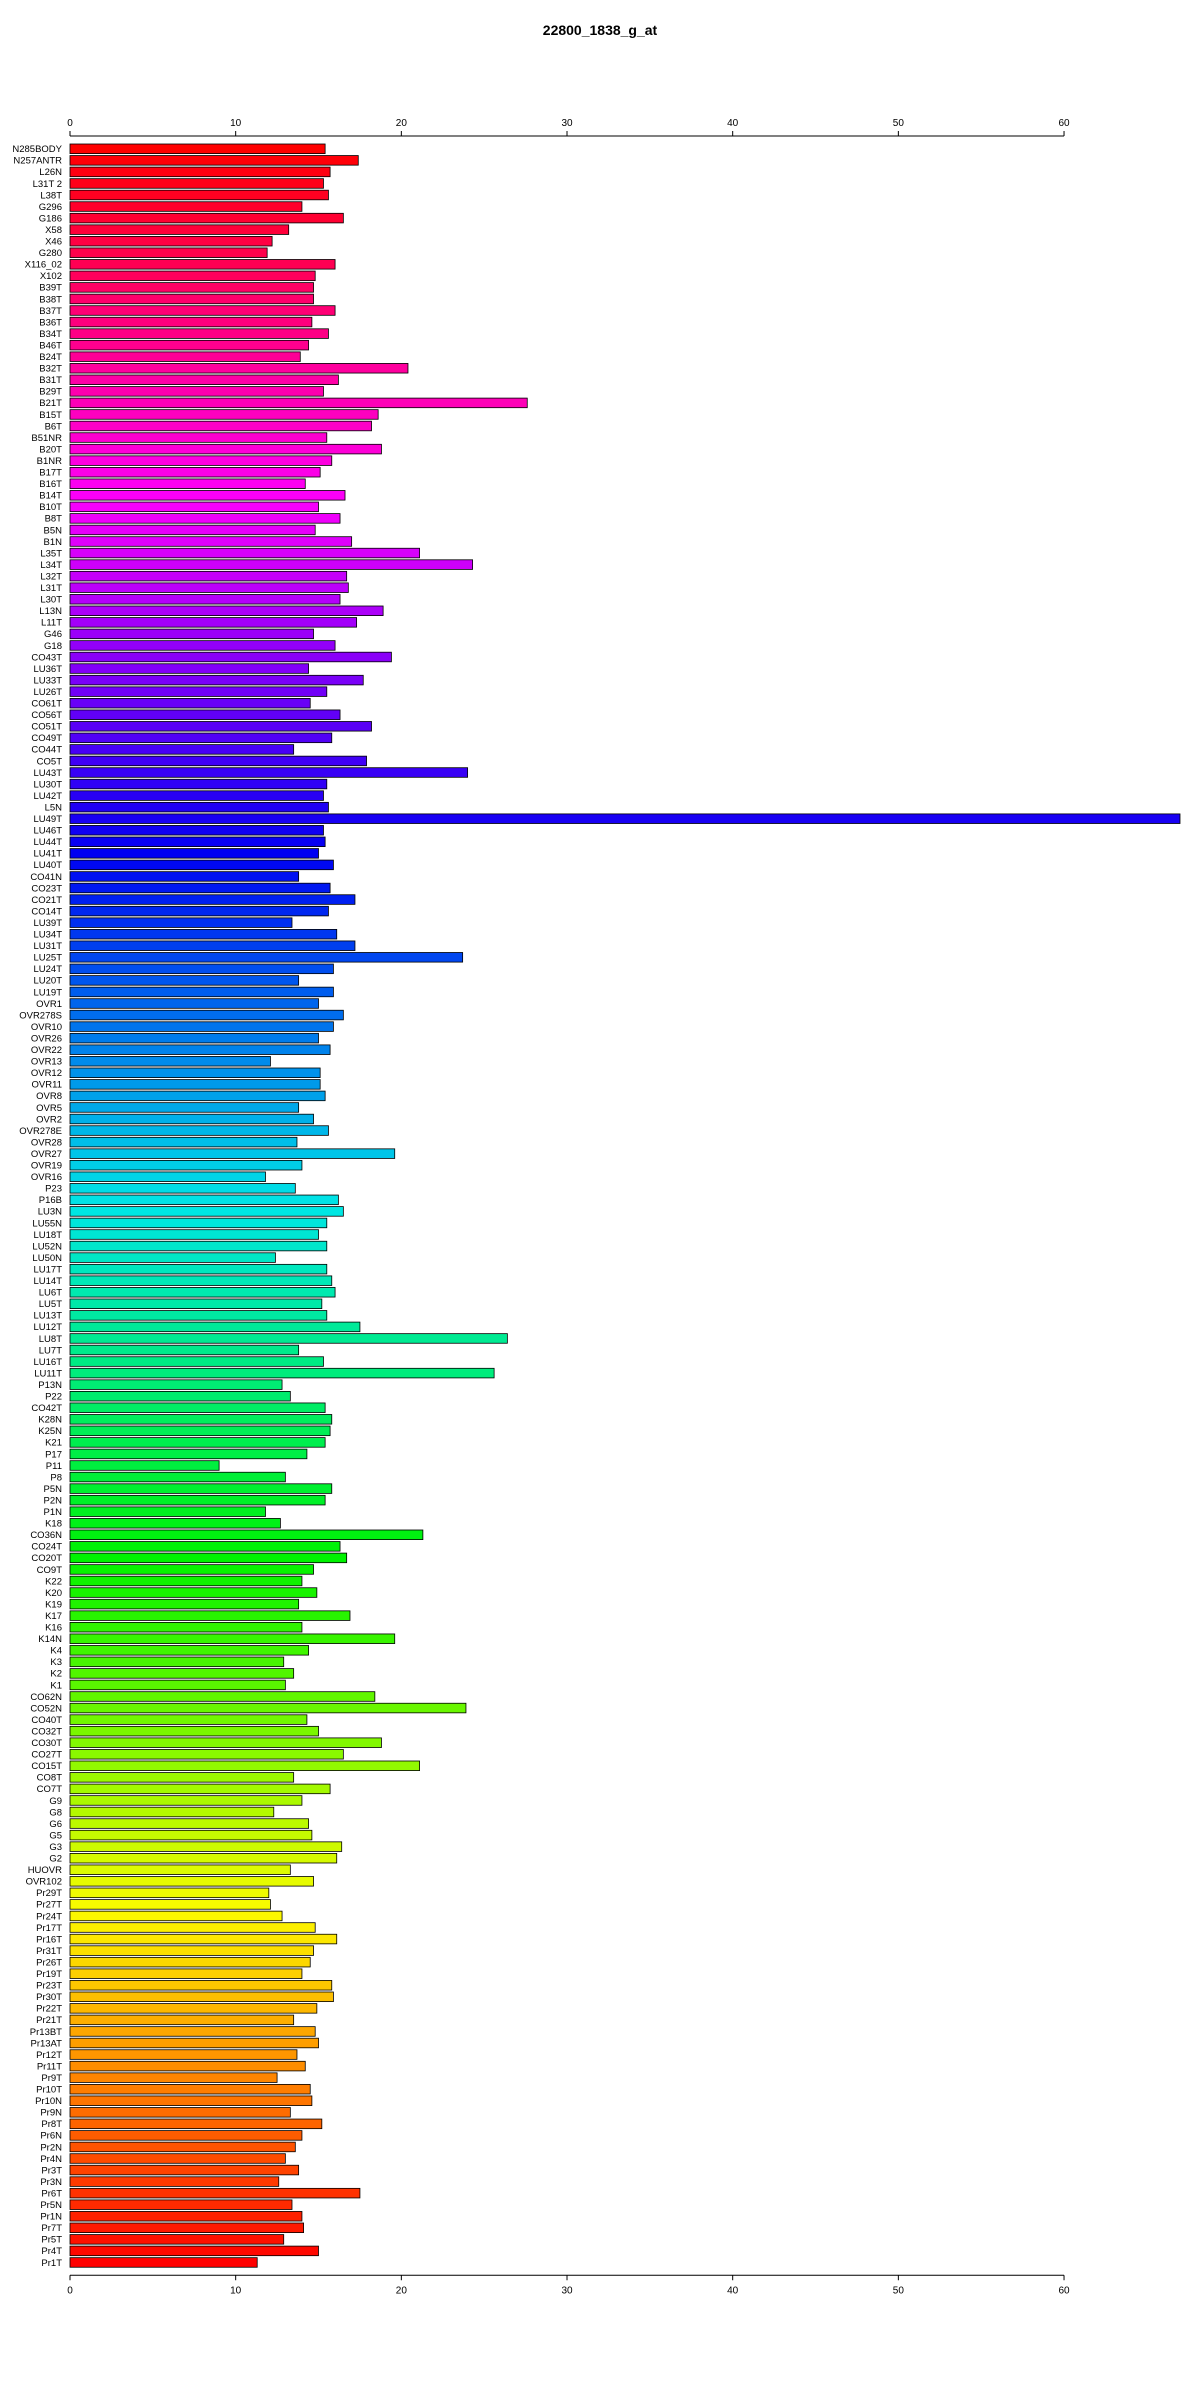 This screenshot has height=2405, width=1200. What do you see at coordinates (50, 1420) in the screenshot?
I see `category-label: K28N` at bounding box center [50, 1420].